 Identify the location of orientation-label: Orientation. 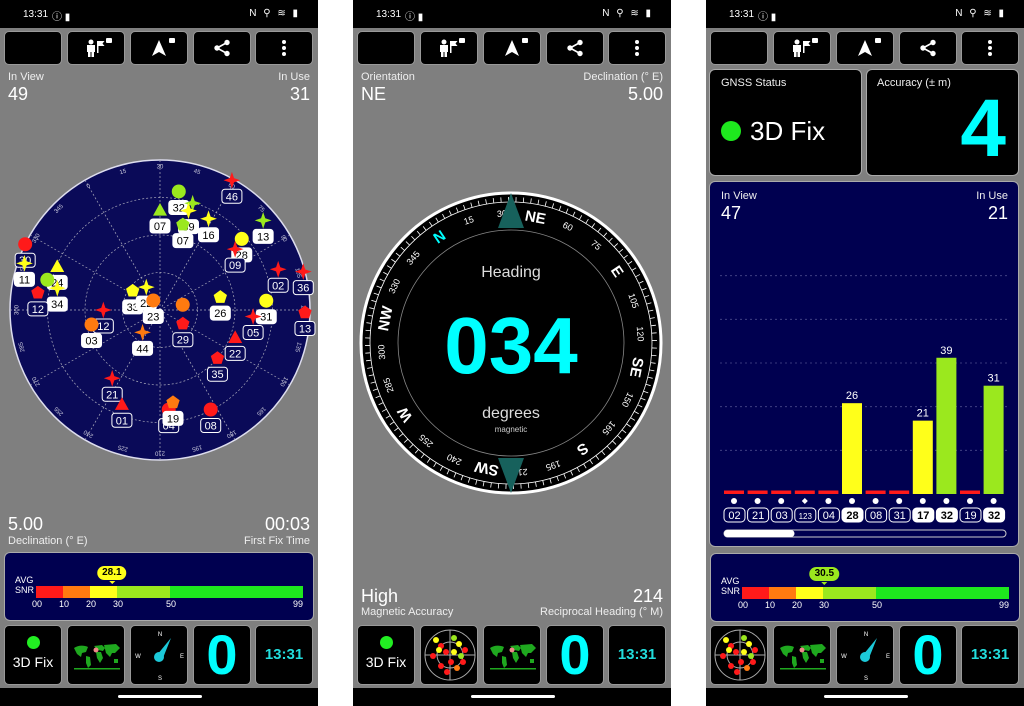
(388, 77).